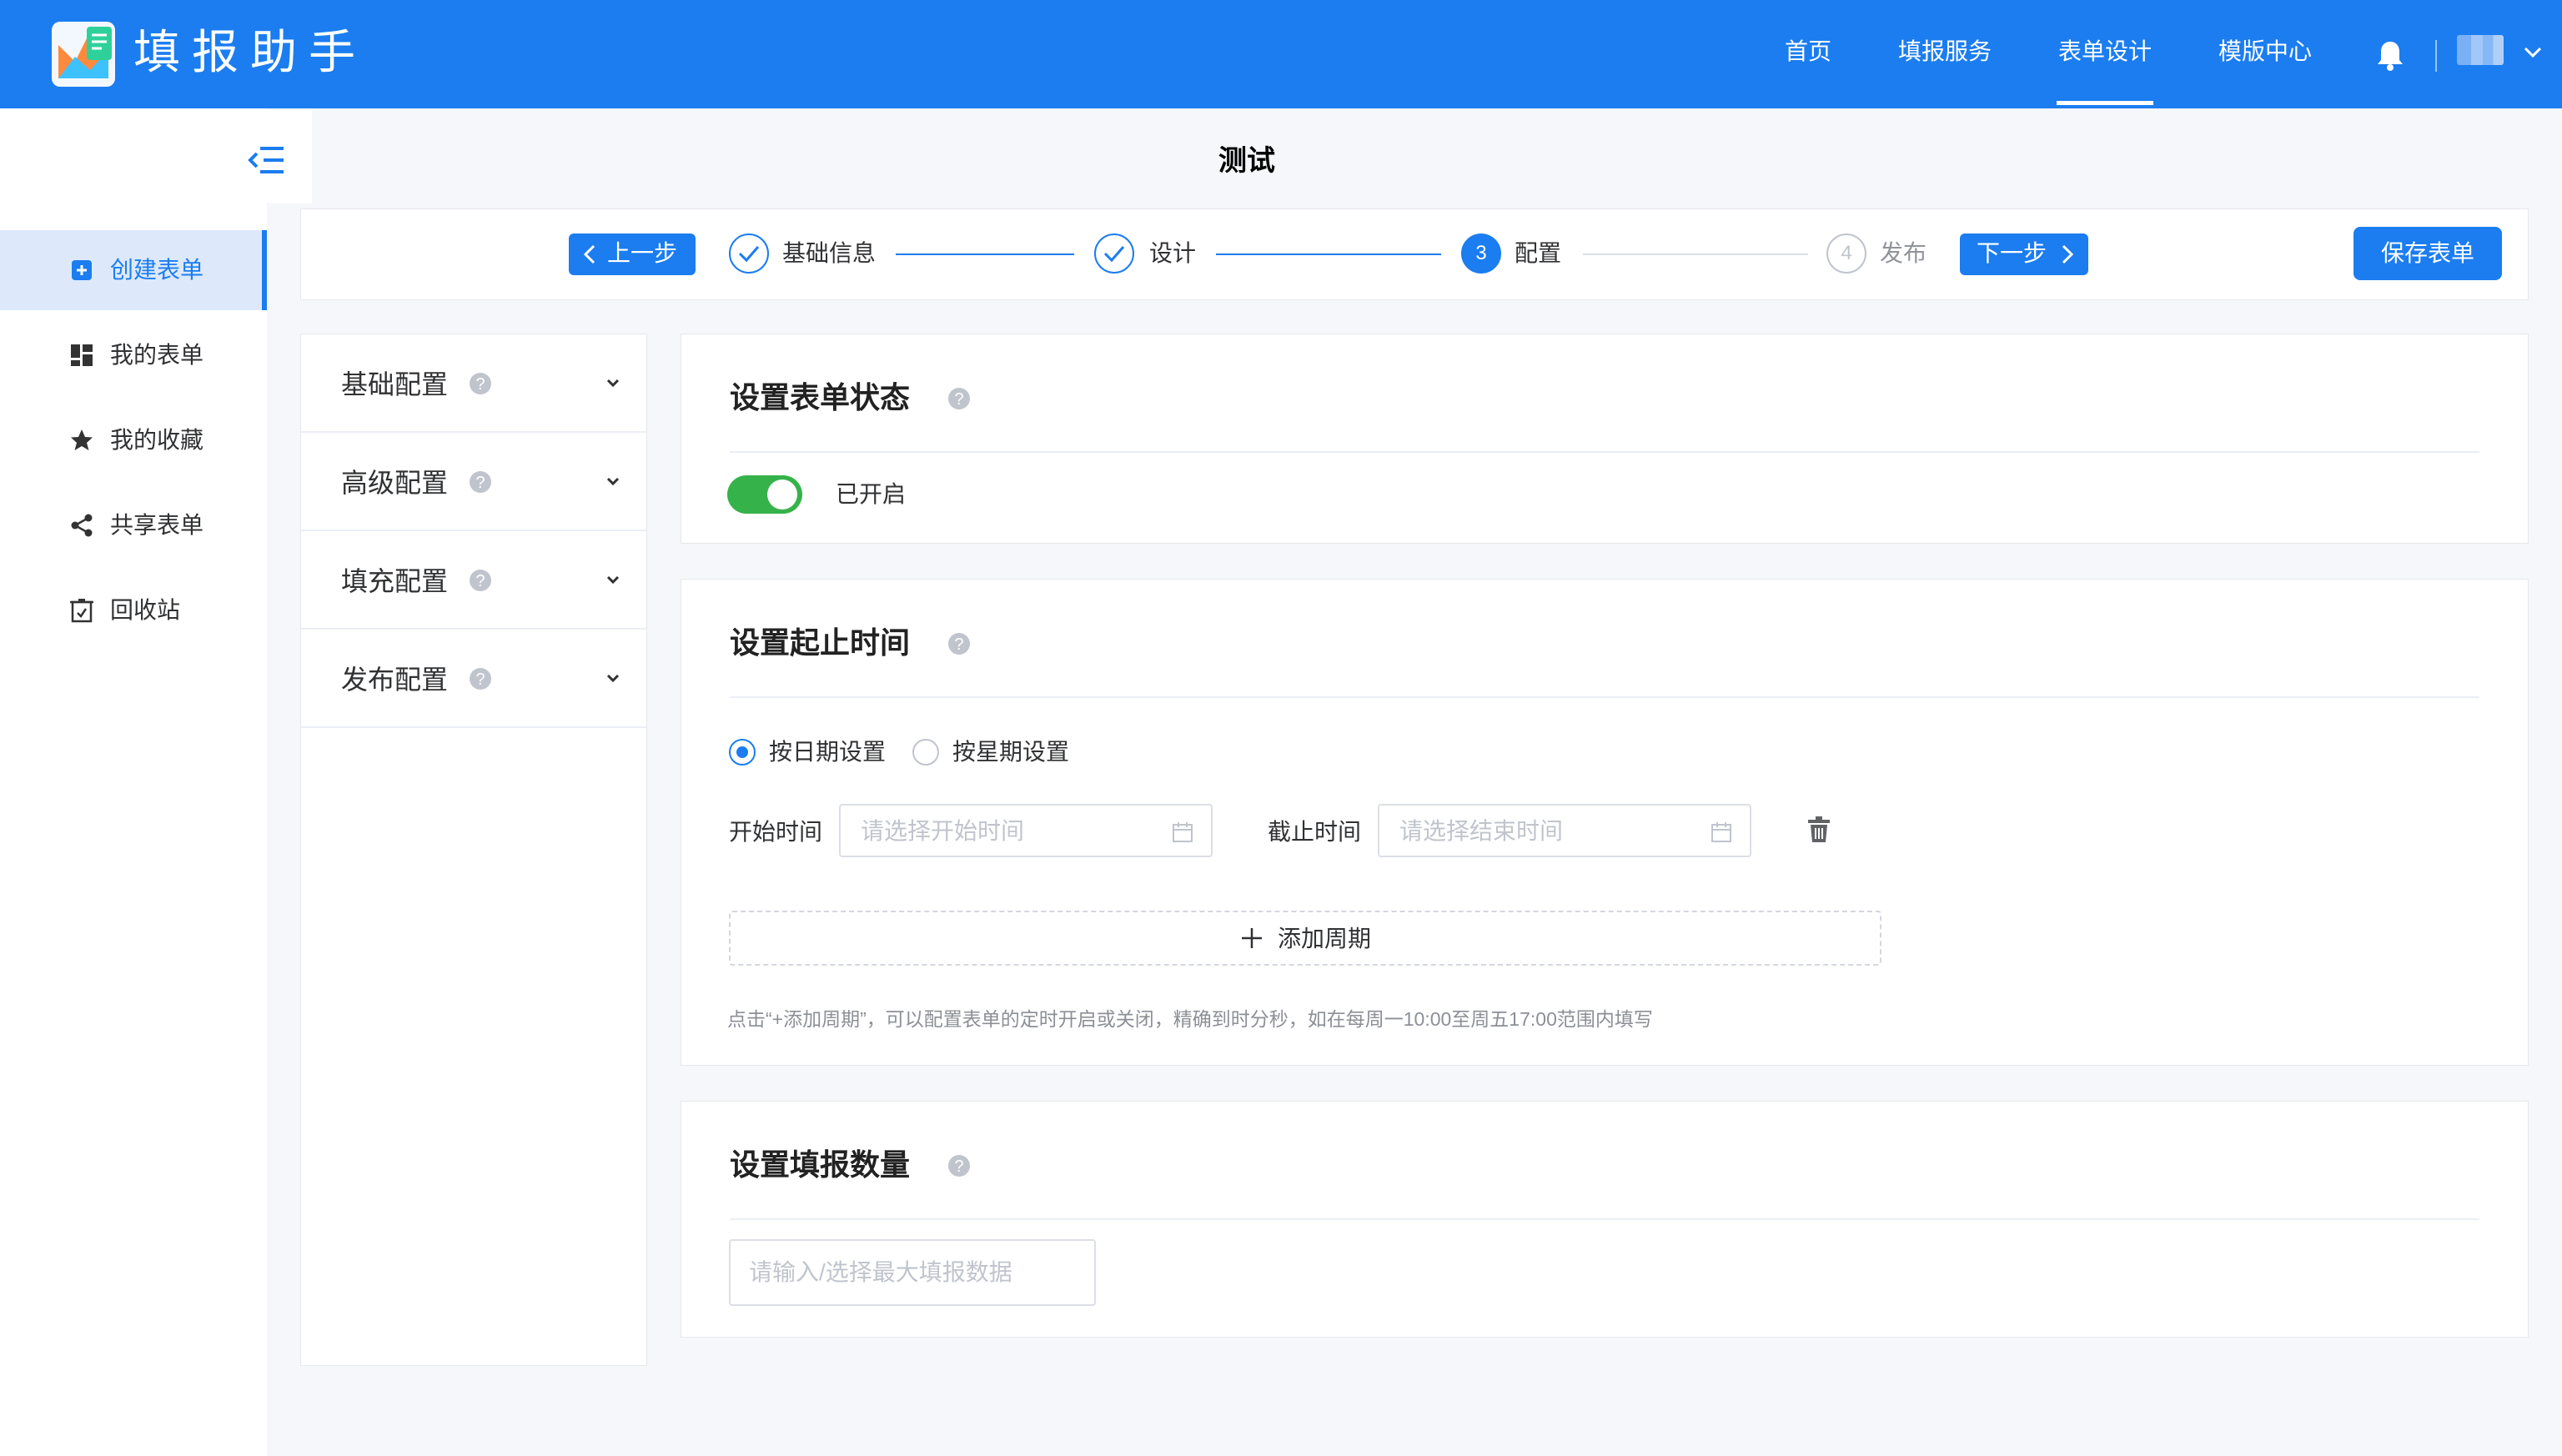  I want to click on calendar-icon, so click(1183, 832).